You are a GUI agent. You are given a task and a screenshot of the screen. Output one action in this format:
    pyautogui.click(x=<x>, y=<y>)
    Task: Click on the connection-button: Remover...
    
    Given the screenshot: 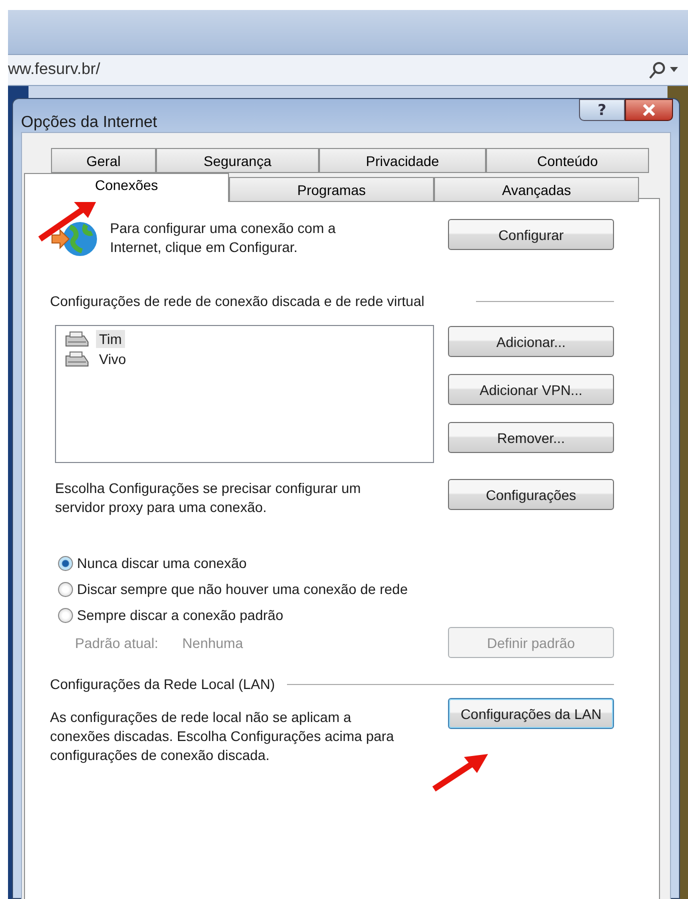 What is the action you would take?
    pyautogui.click(x=531, y=437)
    